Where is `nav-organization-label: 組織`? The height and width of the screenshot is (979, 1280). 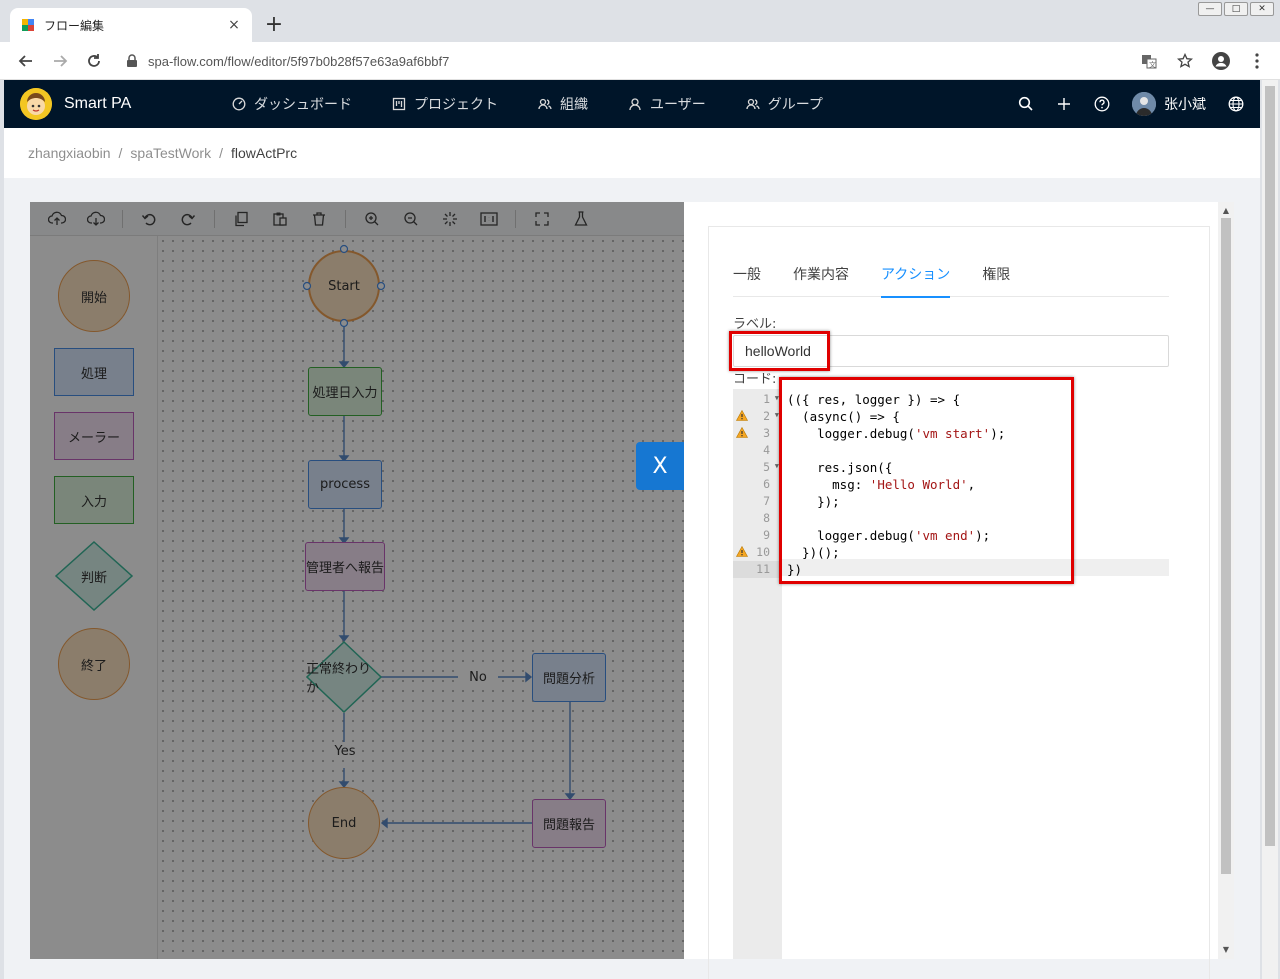
nav-organization-label: 組織 is located at coordinates (574, 105).